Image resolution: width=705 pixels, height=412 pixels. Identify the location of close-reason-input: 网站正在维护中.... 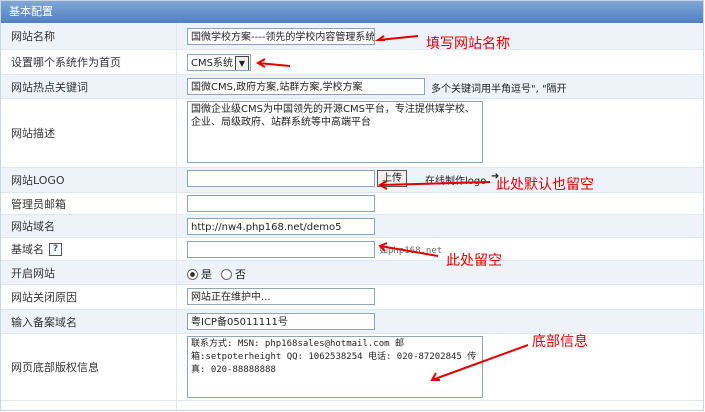
(281, 296).